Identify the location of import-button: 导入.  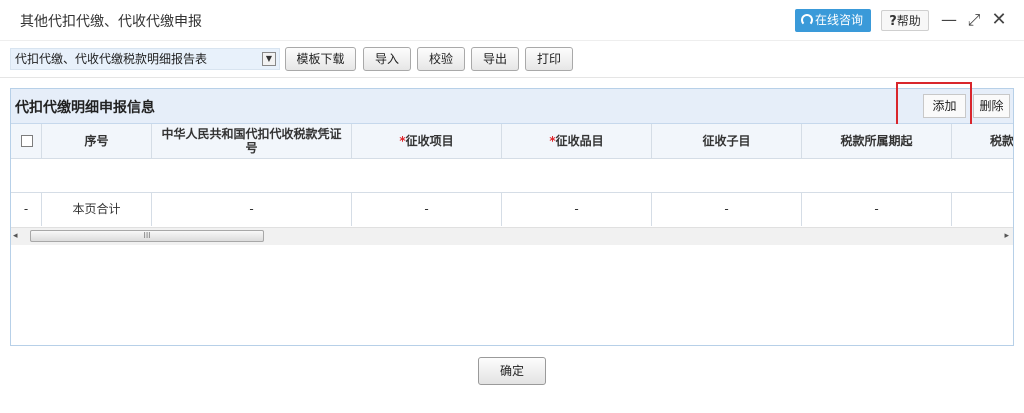
(387, 59).